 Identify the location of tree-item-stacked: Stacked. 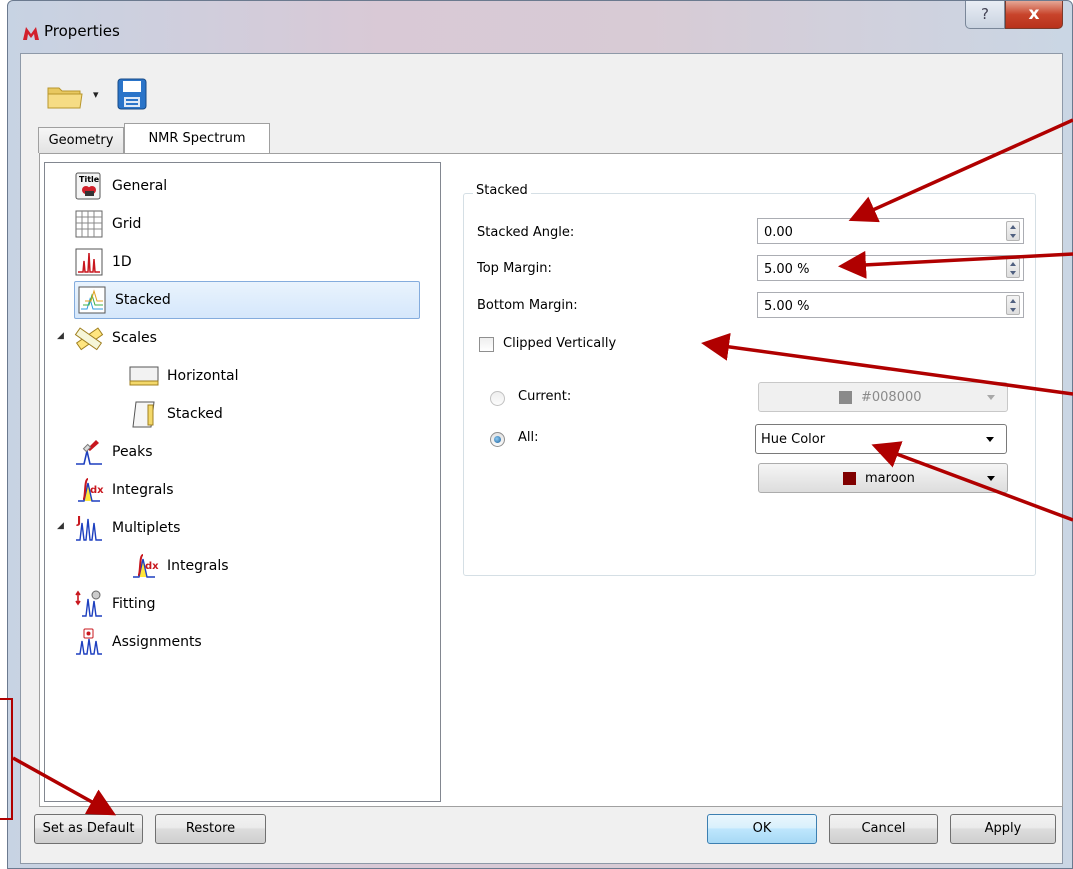
(247, 300).